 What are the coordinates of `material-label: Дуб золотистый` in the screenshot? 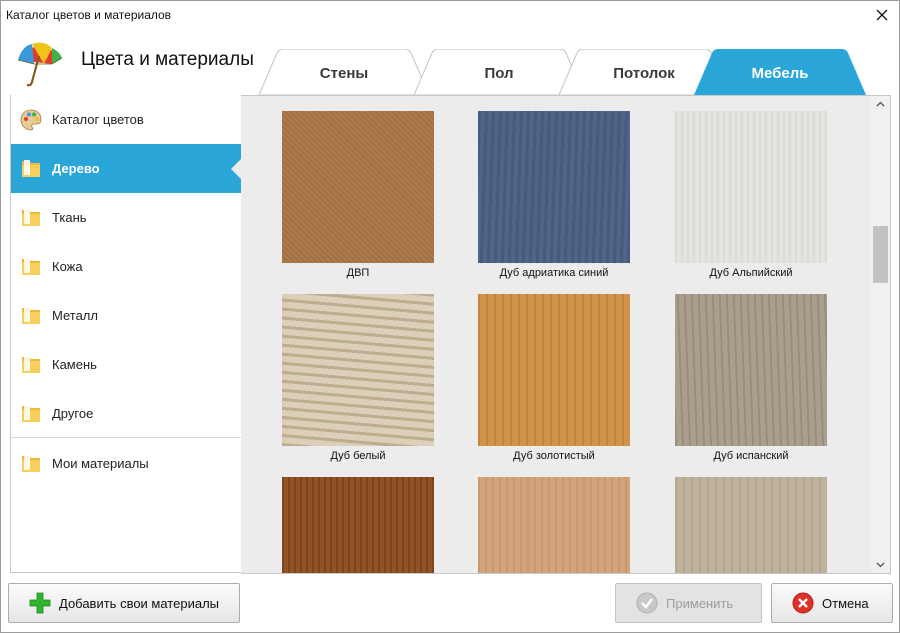 It's located at (554, 456).